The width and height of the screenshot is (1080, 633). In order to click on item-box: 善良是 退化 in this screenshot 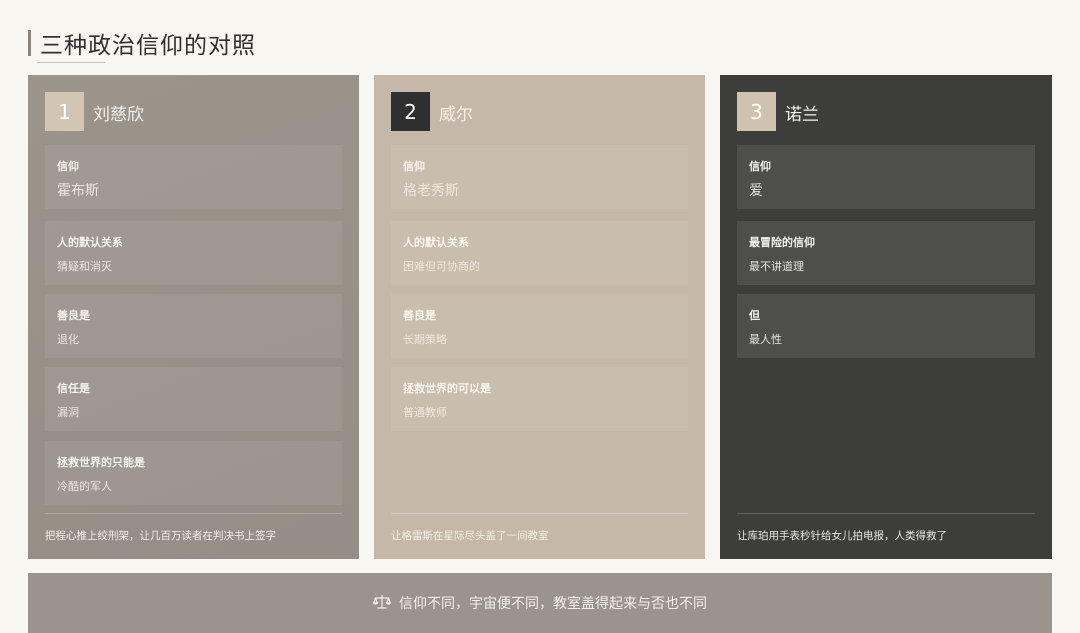, I will do `click(193, 326)`.